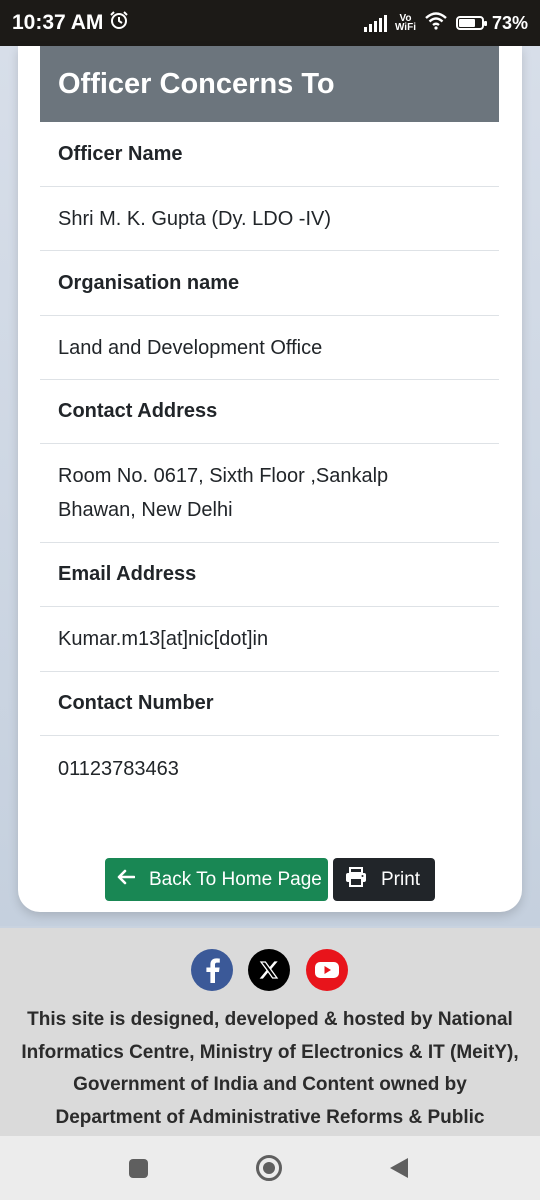  What do you see at coordinates (119, 23) in the screenshot?
I see `alarm-clock-icon` at bounding box center [119, 23].